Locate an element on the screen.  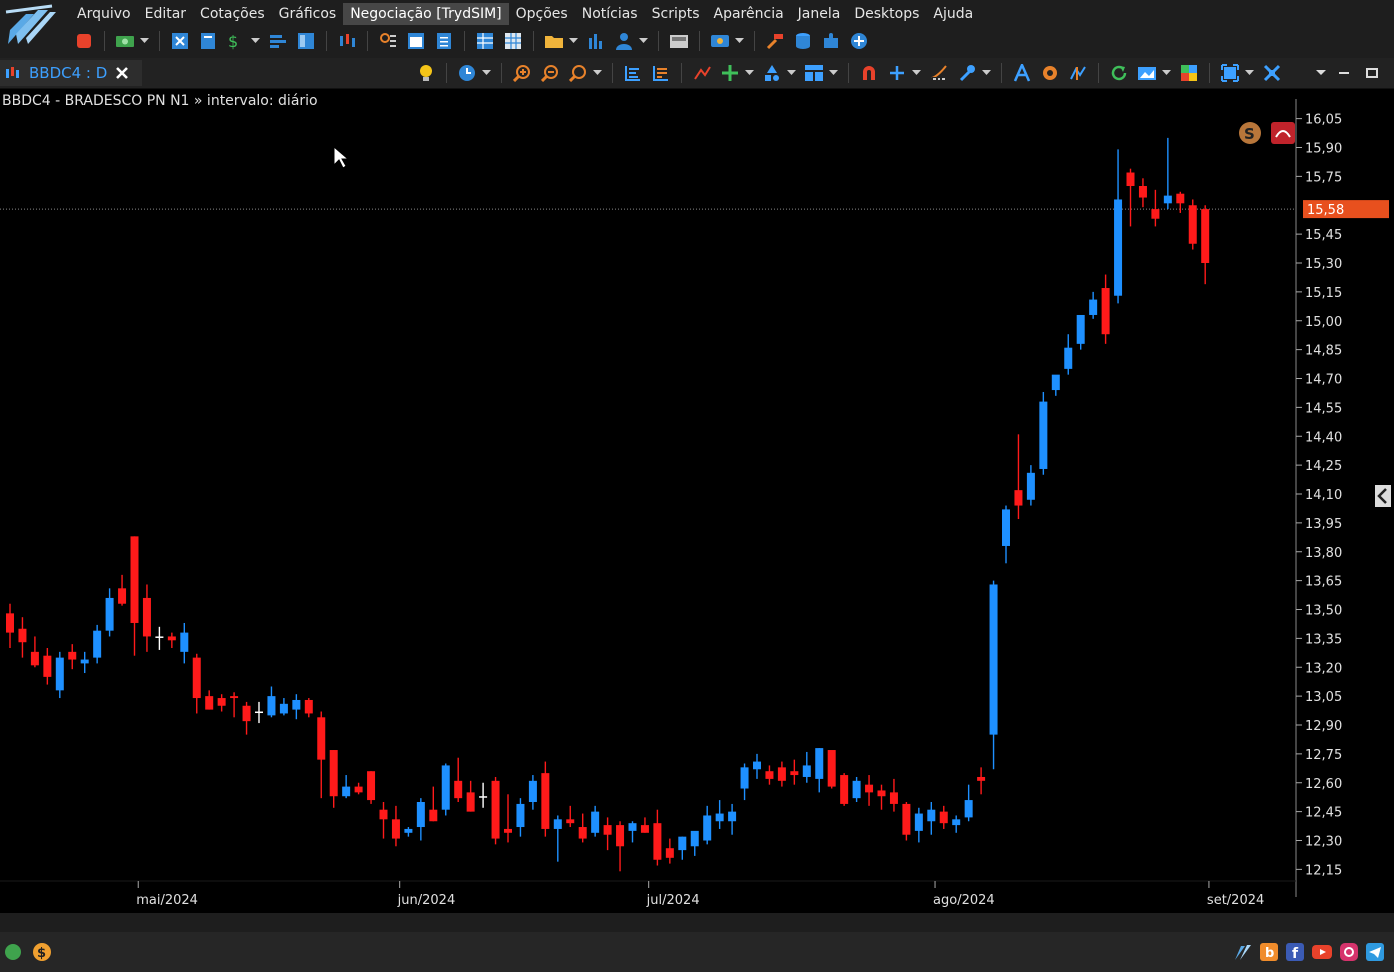
spreadsheet-icon is located at coordinates (513, 41).